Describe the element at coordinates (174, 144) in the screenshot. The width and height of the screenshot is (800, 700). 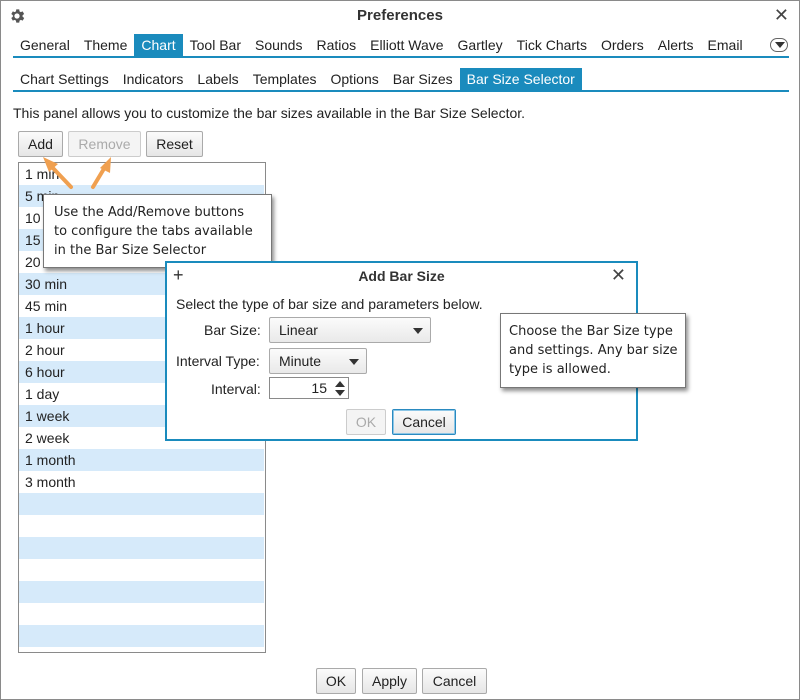
I see `reset-button: Reset` at that location.